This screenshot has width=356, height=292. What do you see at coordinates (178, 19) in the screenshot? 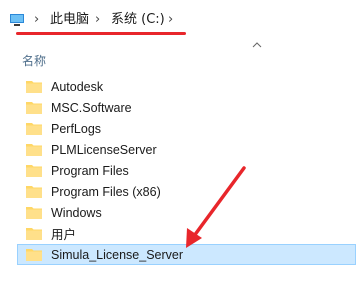
I see `address-bar: › 此电脑 › 系统 (C:) ›` at bounding box center [178, 19].